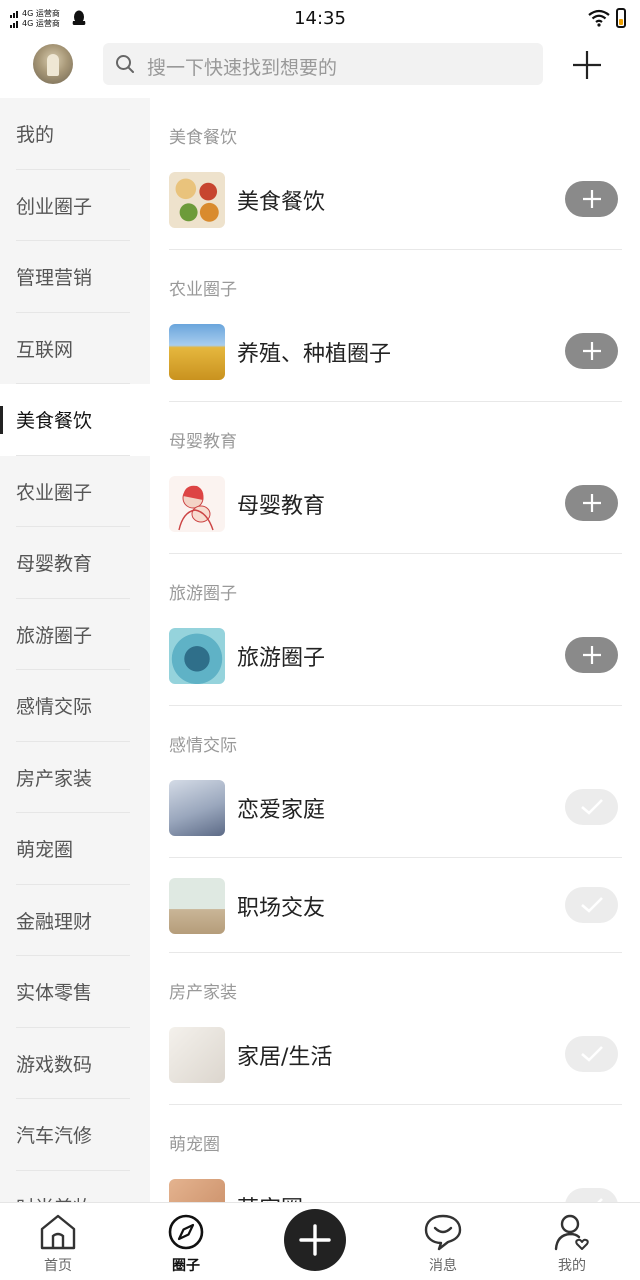  What do you see at coordinates (443, 1232) in the screenshot?
I see `chat-icon` at bounding box center [443, 1232].